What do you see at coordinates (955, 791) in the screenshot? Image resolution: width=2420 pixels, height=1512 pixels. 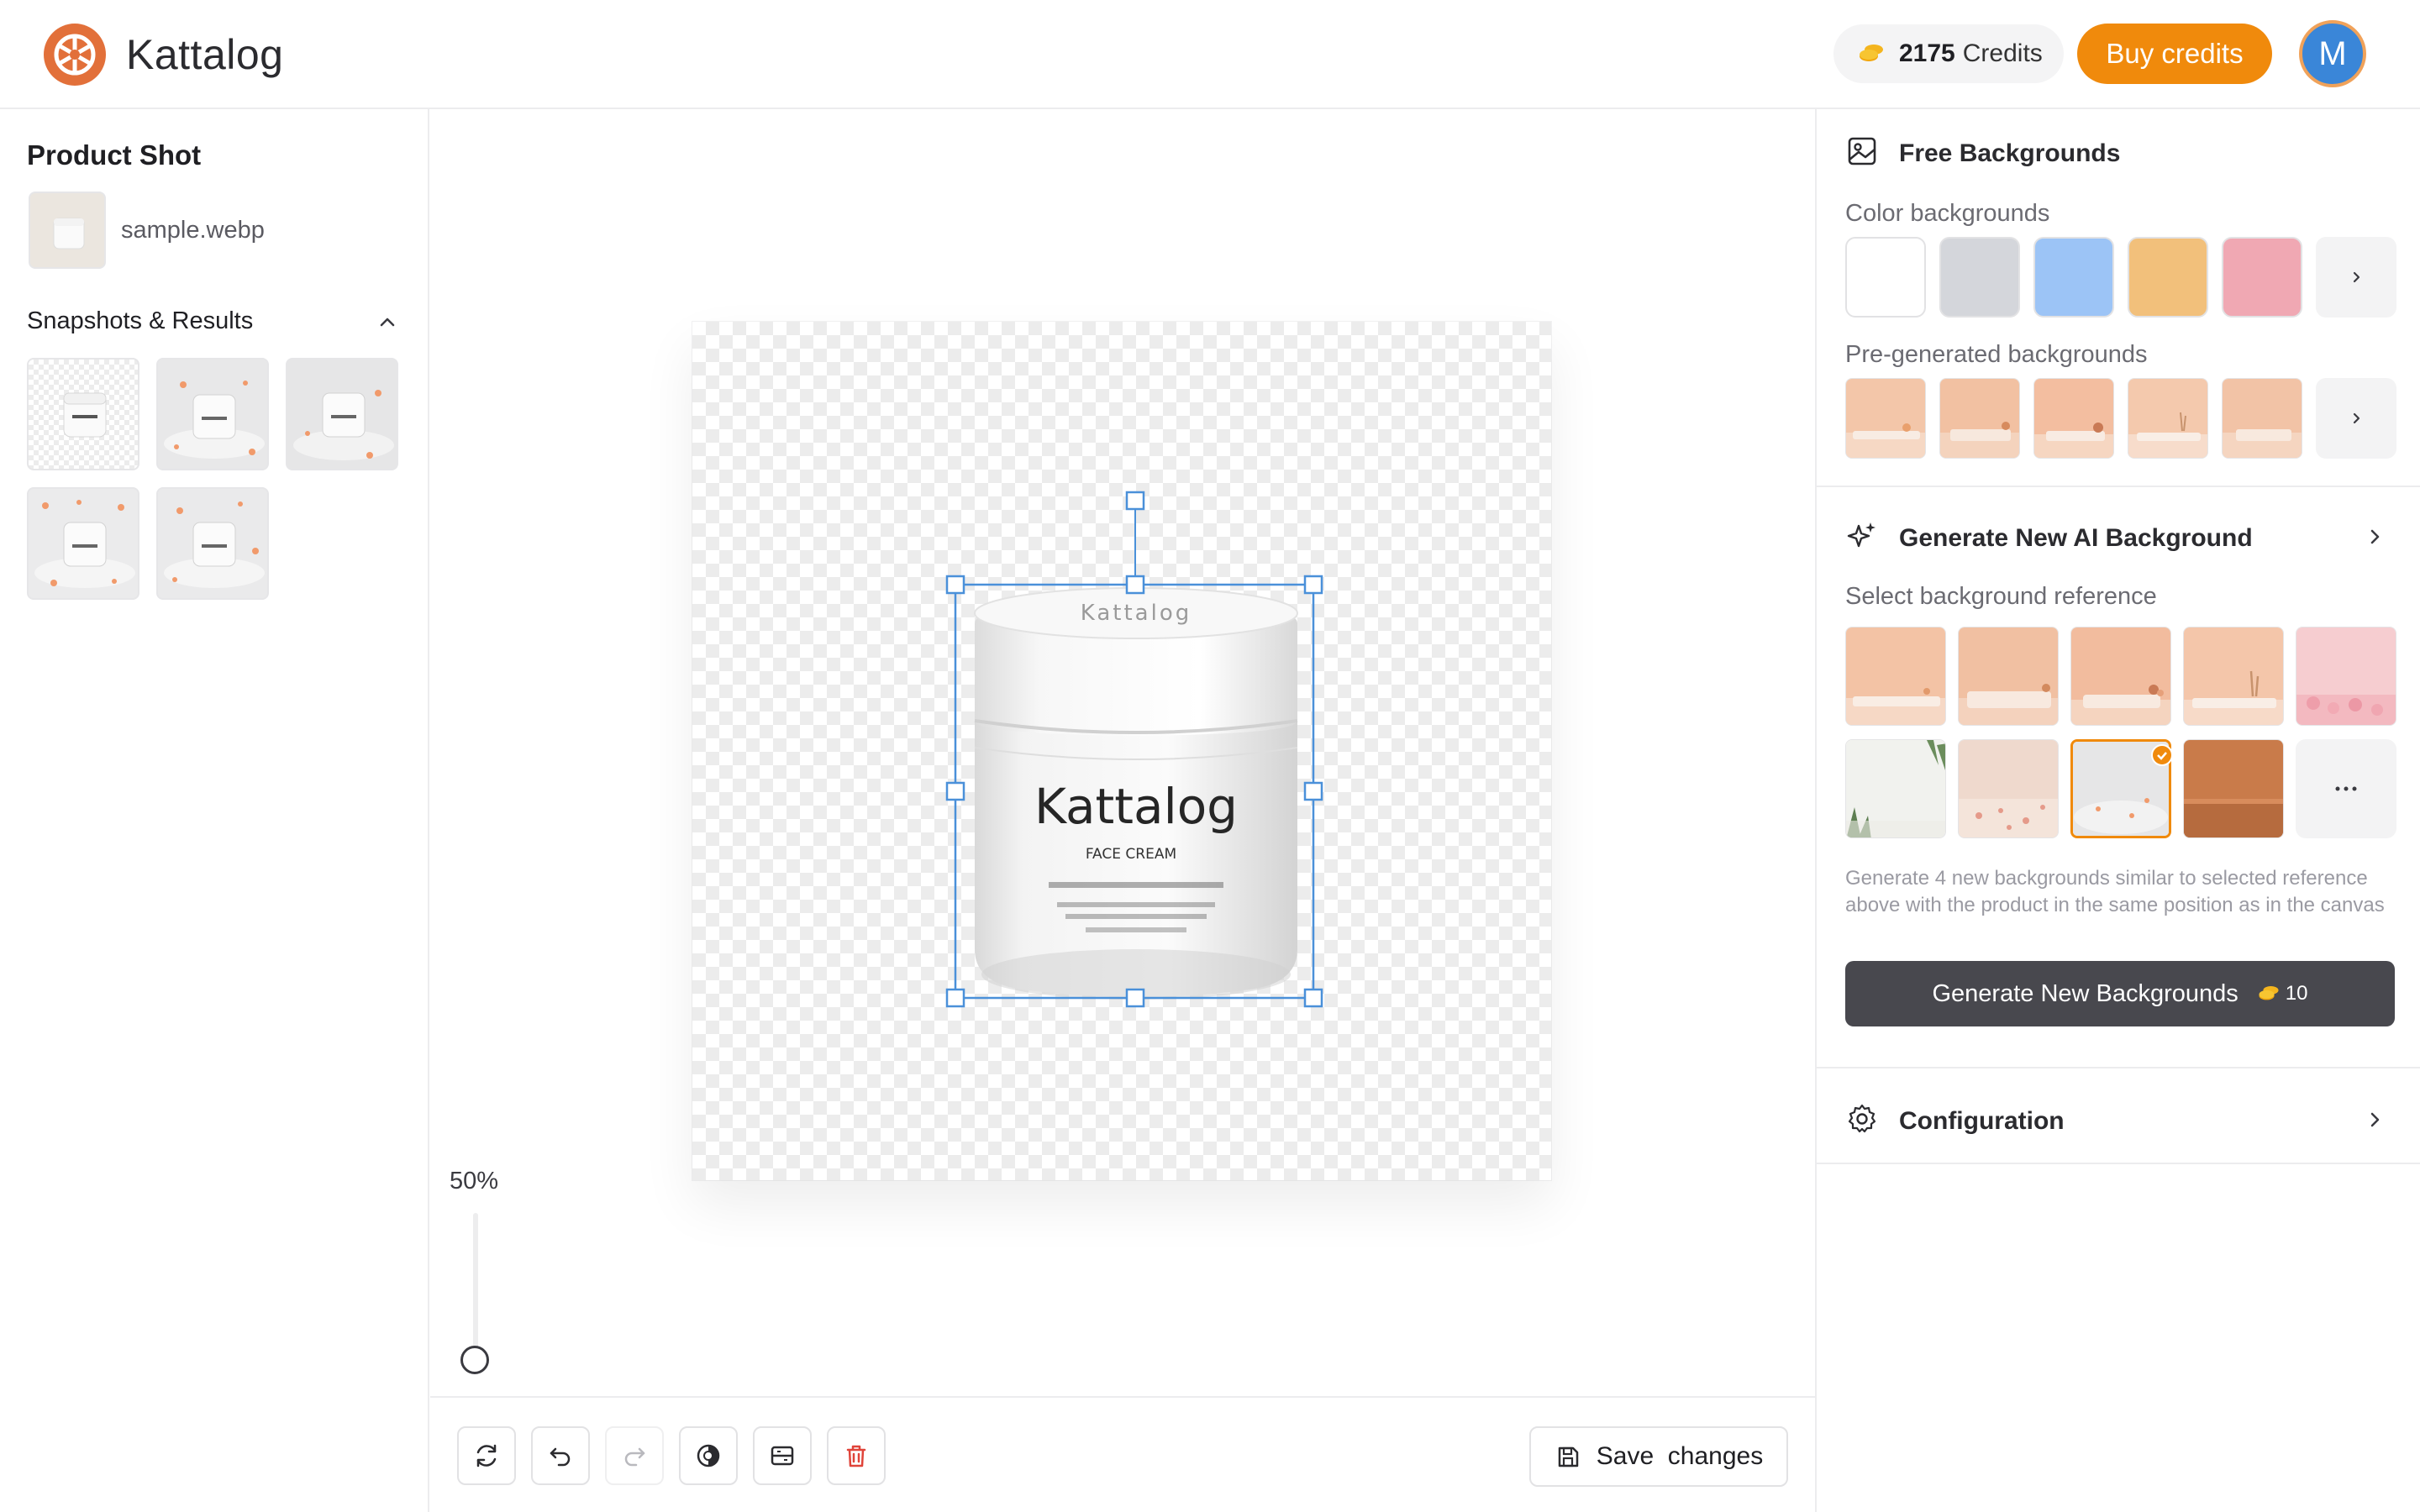 I see `resize-handle-w` at bounding box center [955, 791].